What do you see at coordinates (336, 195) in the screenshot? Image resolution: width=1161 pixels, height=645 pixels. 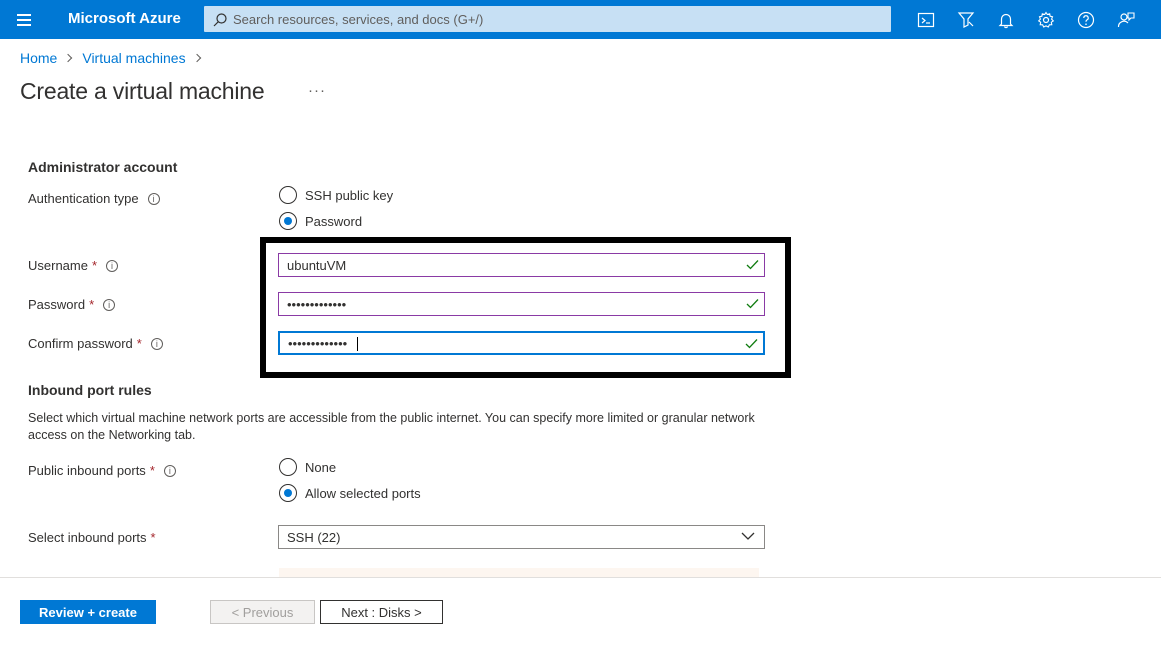 I see `radio-ssh-public-key: SSH public key` at bounding box center [336, 195].